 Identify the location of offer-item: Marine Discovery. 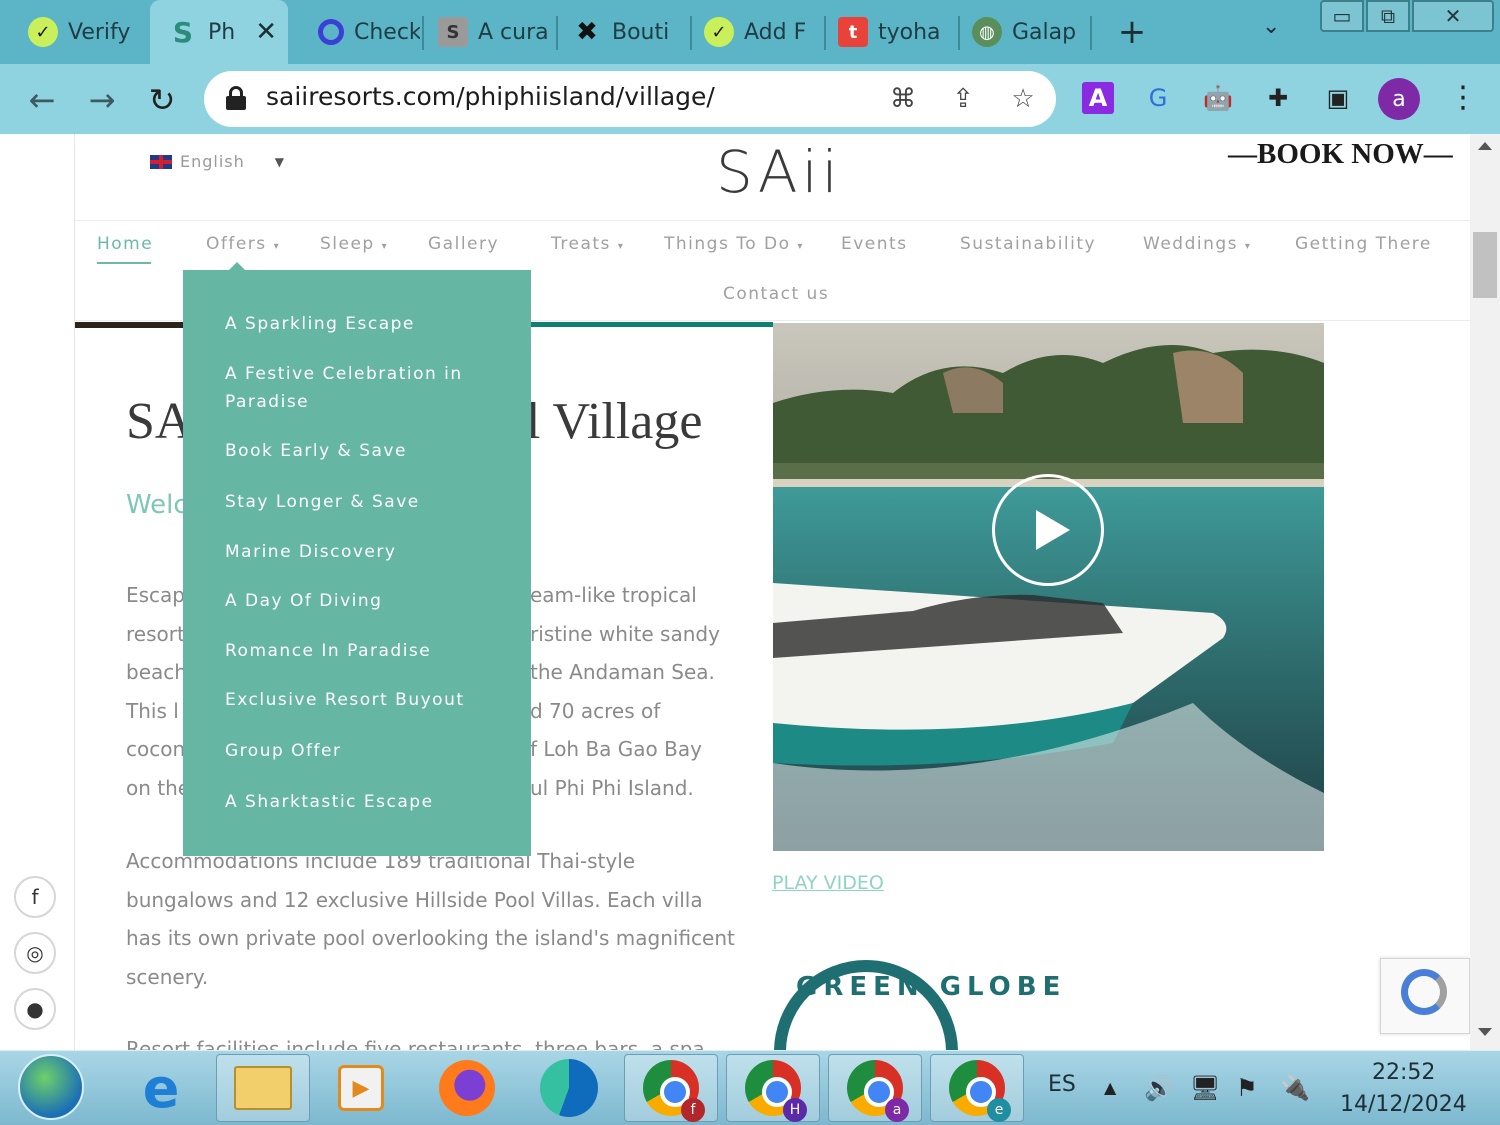
(370, 552).